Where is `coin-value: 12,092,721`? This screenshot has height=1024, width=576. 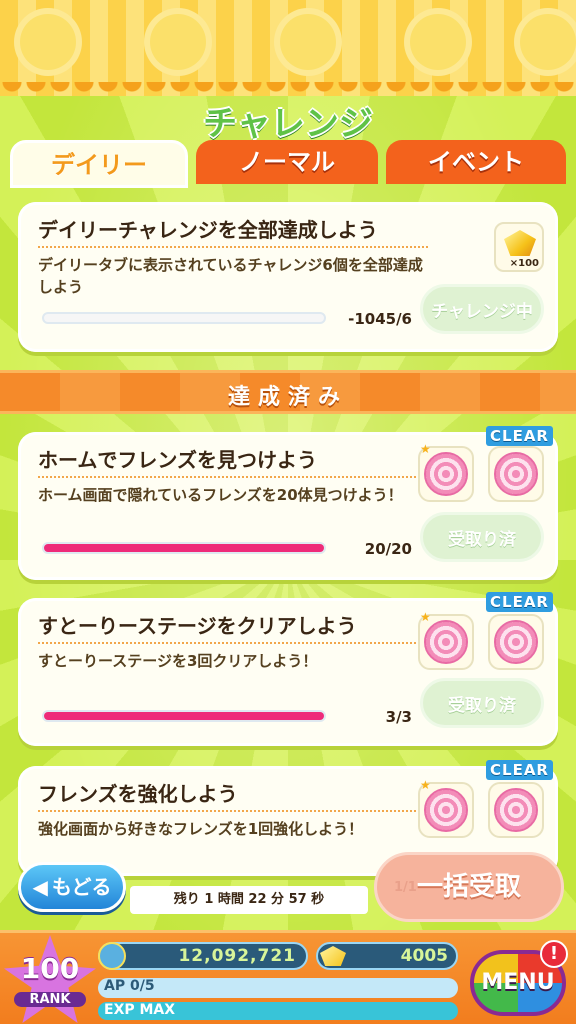
coin-value: 12,092,721 is located at coordinates (237, 956).